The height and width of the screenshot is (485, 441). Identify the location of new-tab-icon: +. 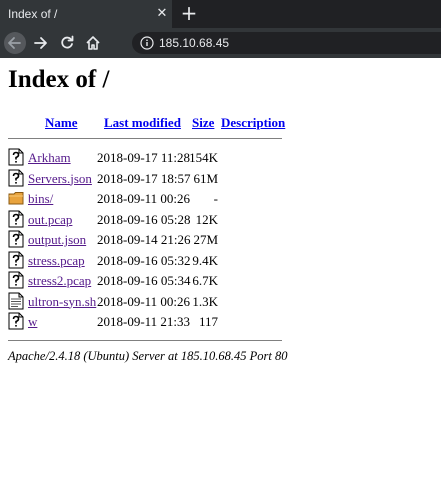
(189, 13).